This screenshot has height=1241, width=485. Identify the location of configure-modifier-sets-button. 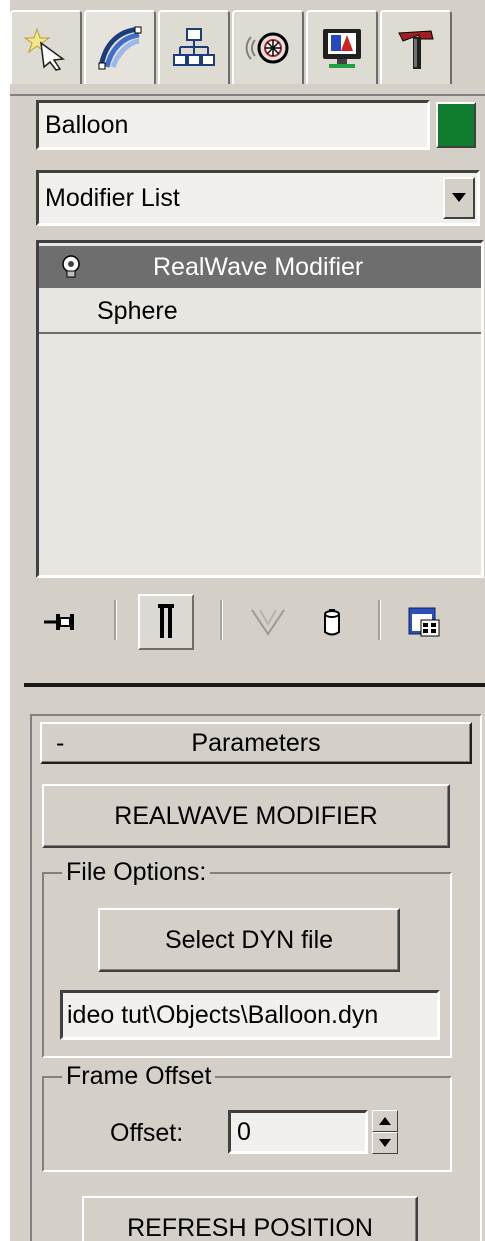
(424, 622).